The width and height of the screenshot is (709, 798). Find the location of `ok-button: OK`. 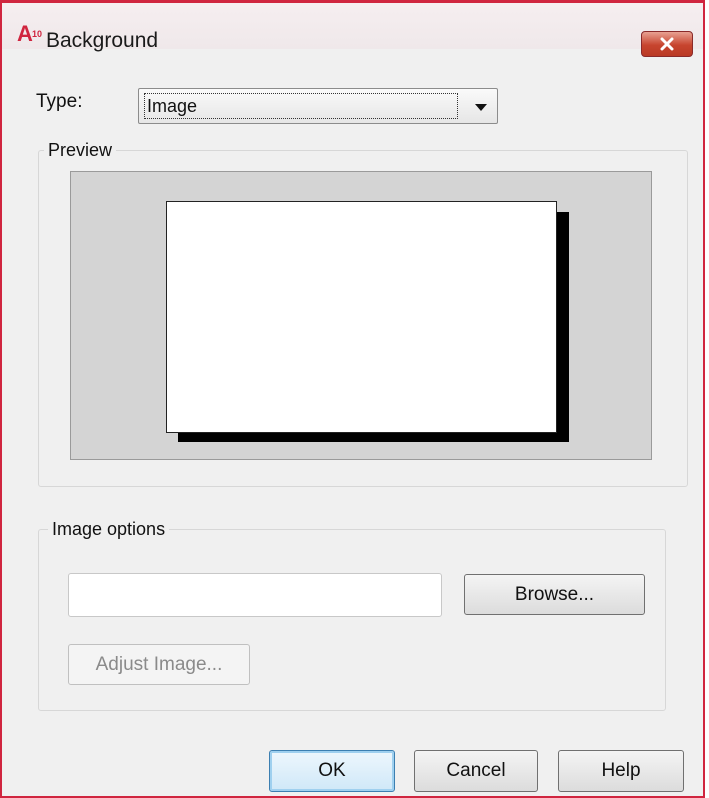

ok-button: OK is located at coordinates (332, 771).